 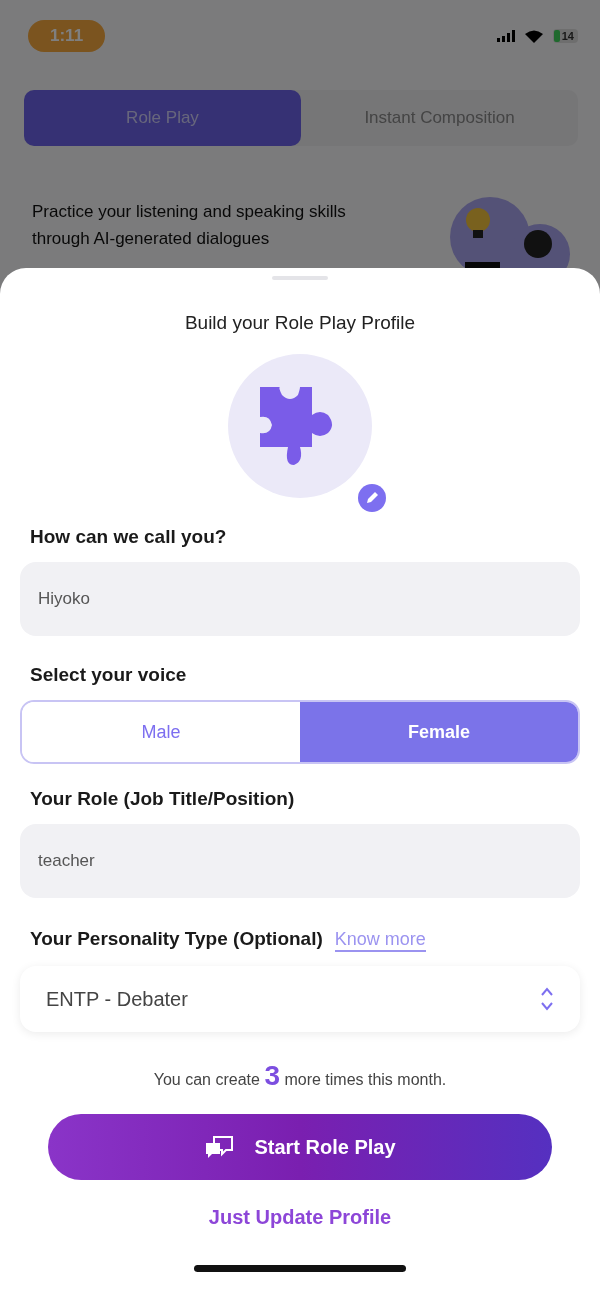 I want to click on signal-icon, so click(x=505, y=36).